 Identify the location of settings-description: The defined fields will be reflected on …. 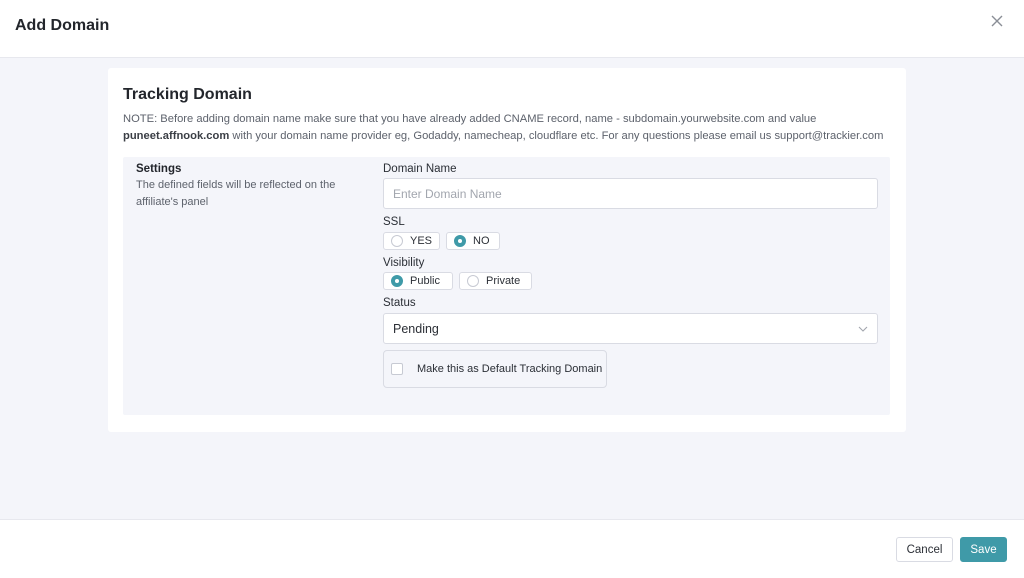
(236, 193).